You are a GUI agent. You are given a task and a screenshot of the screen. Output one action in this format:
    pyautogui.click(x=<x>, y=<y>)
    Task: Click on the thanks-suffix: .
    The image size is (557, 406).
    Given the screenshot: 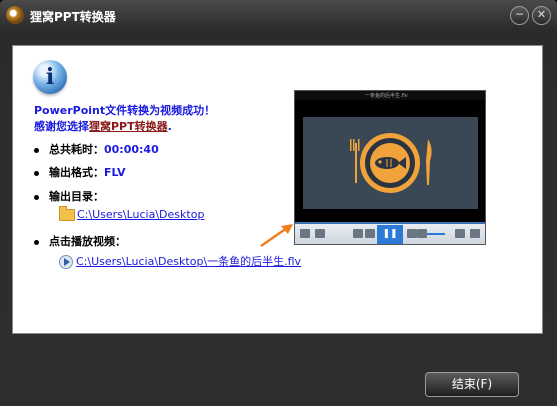 What is the action you would take?
    pyautogui.click(x=169, y=126)
    